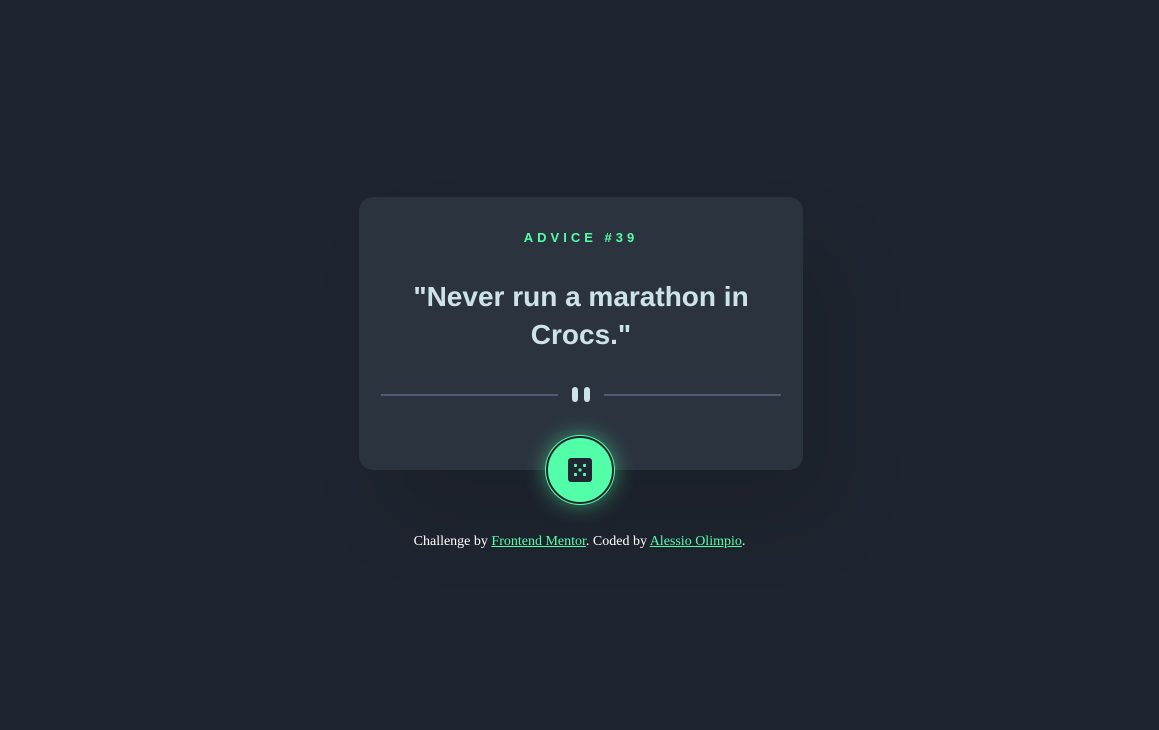 The width and height of the screenshot is (1159, 730). What do you see at coordinates (581, 315) in the screenshot?
I see `advice-quote: "Never run a marathon in Crocs."` at bounding box center [581, 315].